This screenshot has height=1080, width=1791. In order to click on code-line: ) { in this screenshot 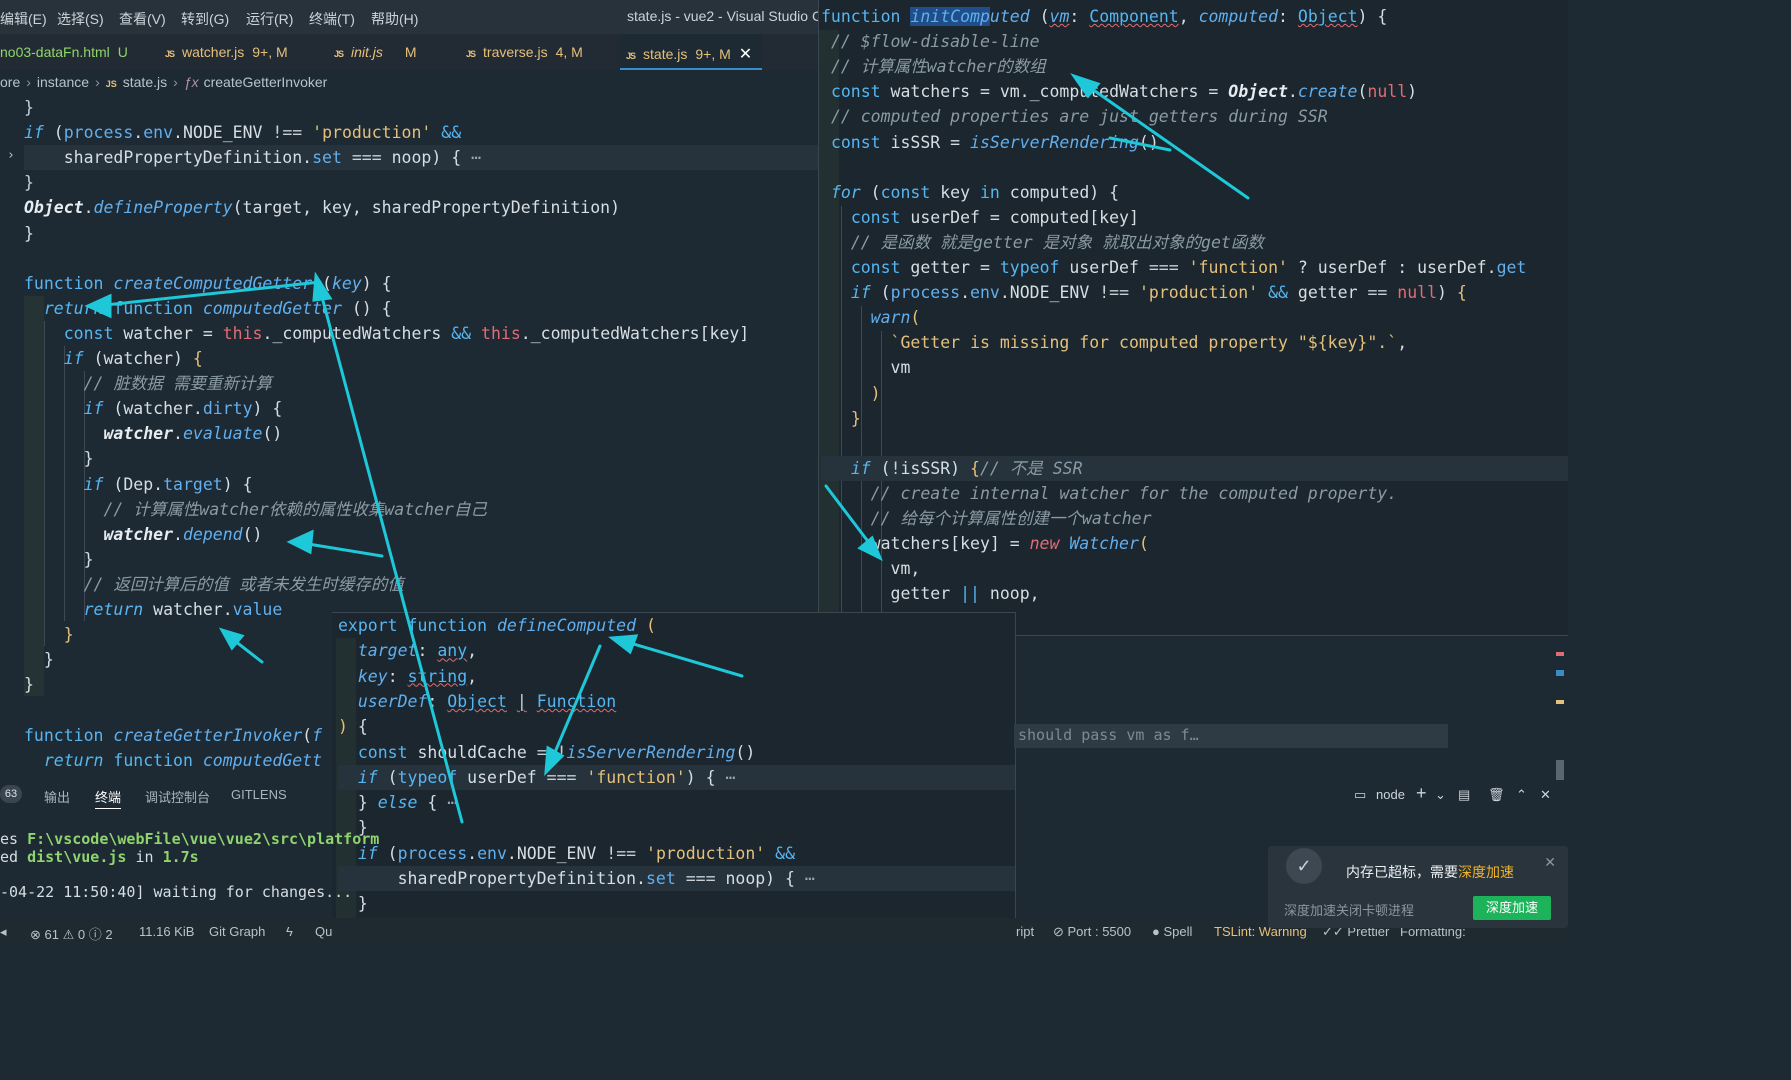, I will do `click(353, 727)`.